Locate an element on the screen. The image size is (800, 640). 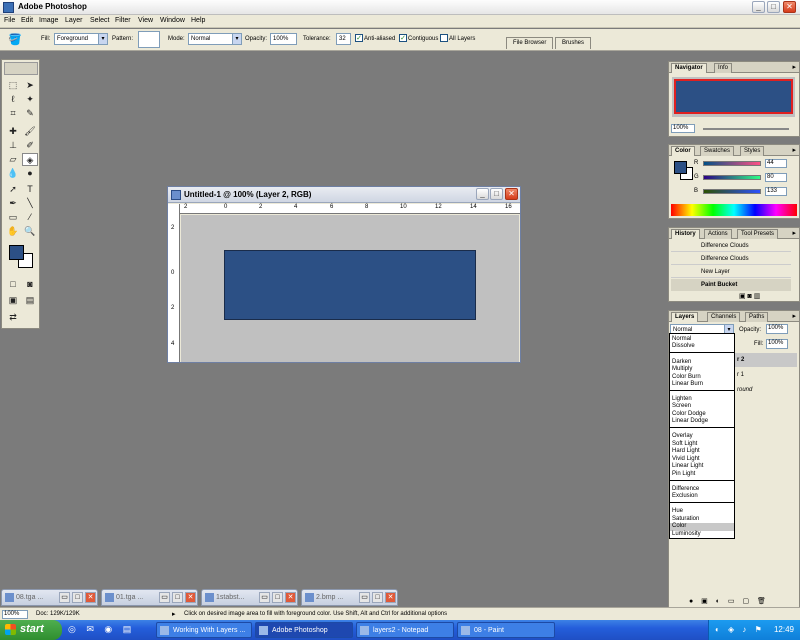
tab-tool-presets: Tool Presets is located at coordinates (758, 234).